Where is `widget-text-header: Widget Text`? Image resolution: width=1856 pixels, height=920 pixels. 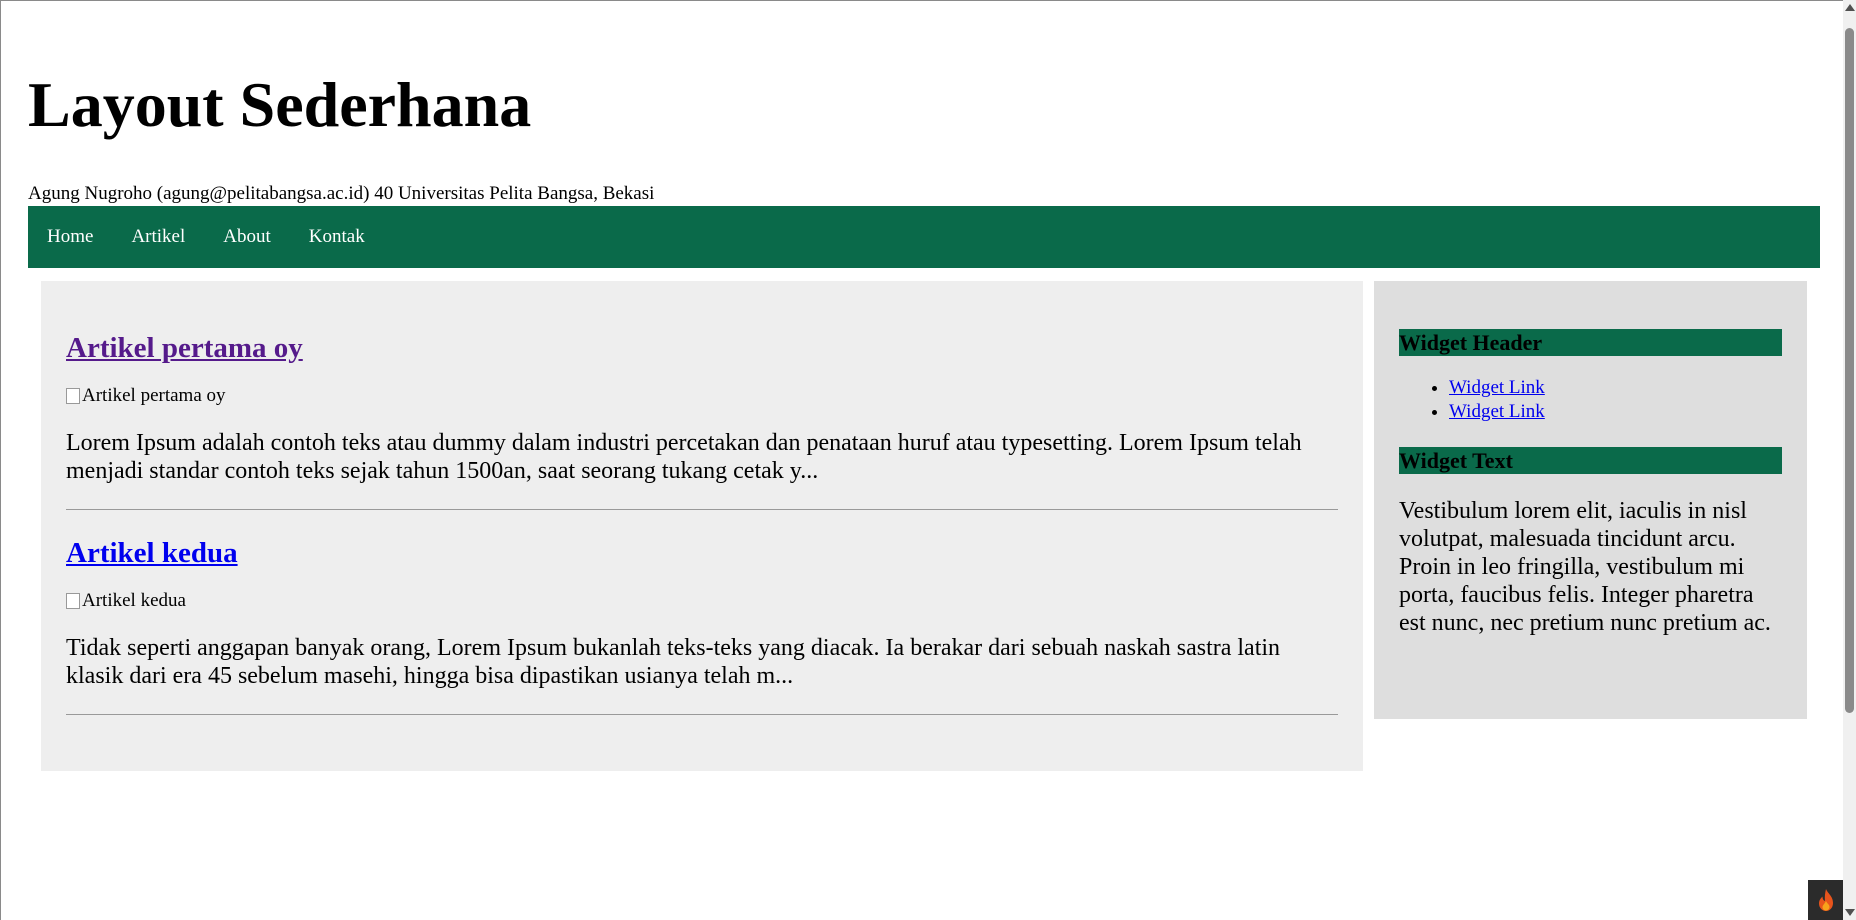 widget-text-header: Widget Text is located at coordinates (1590, 460).